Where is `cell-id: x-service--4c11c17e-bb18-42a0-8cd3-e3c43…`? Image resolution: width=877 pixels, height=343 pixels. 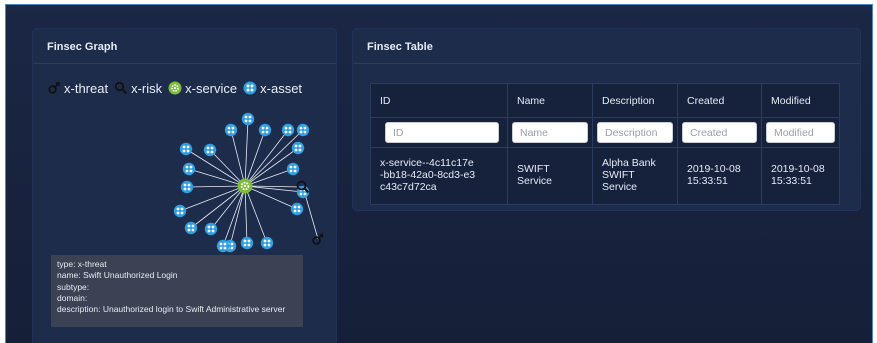 cell-id: x-service--4c11c17e-bb18-42a0-8cd3-e3c43… is located at coordinates (439, 176).